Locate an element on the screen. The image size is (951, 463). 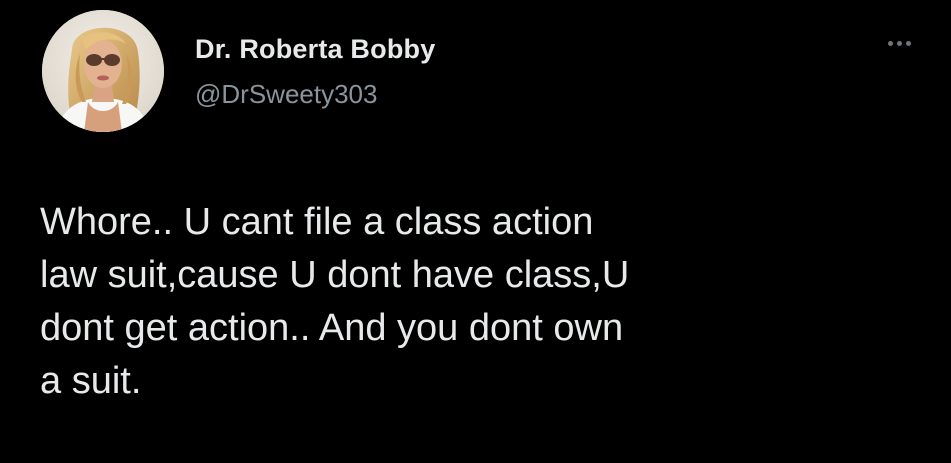
more-options-icon is located at coordinates (890, 43).